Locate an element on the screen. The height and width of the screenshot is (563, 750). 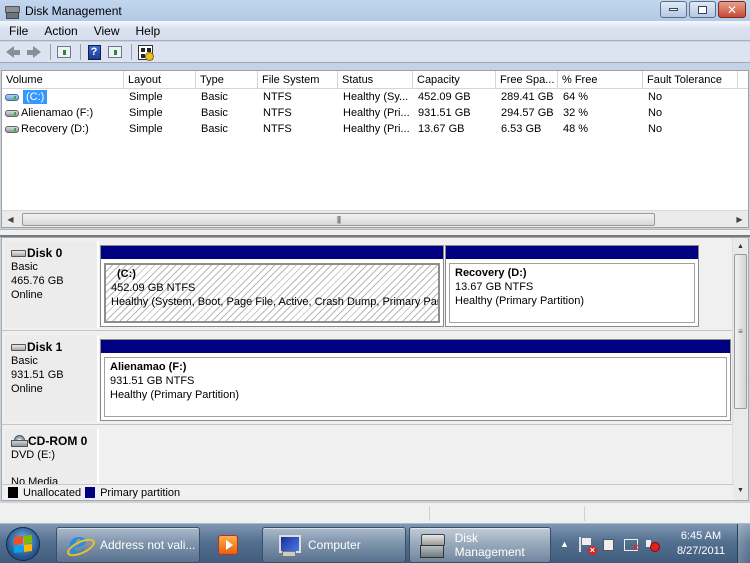
disk-size: 465.76 GB is located at coordinates (37, 281).